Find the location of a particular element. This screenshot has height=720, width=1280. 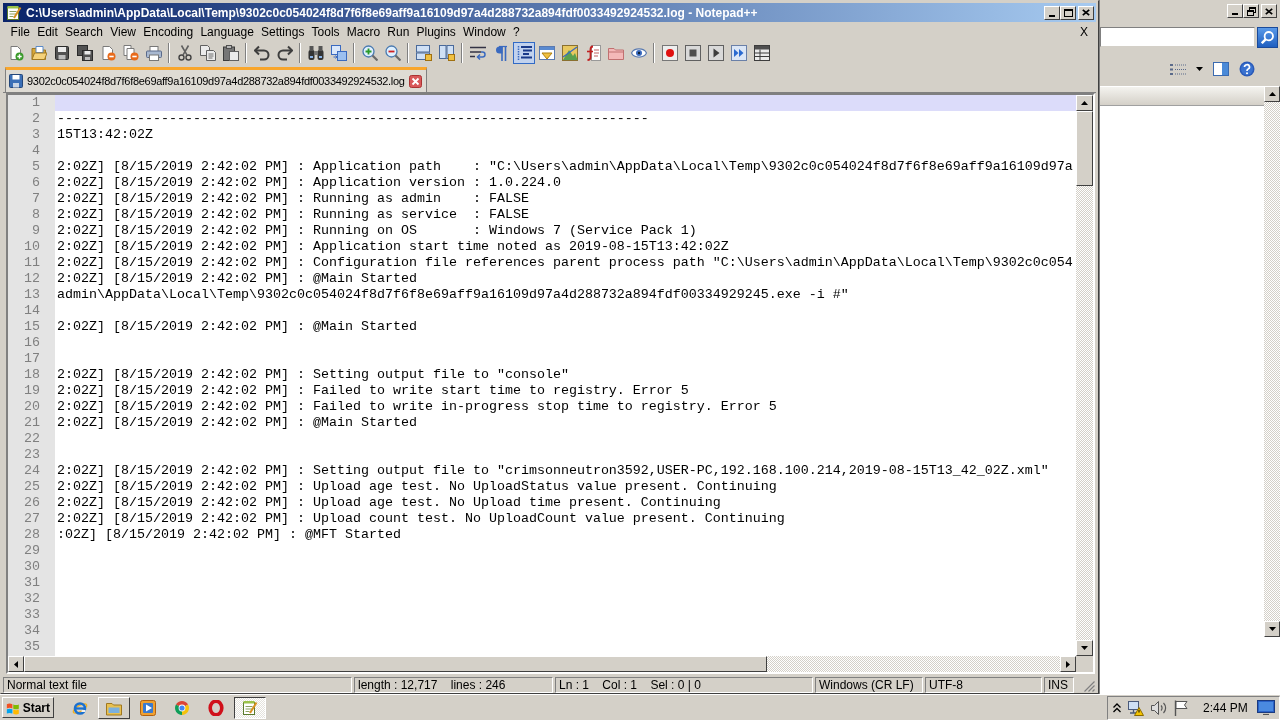

encoding-label: UTF-8 is located at coordinates (983, 685).